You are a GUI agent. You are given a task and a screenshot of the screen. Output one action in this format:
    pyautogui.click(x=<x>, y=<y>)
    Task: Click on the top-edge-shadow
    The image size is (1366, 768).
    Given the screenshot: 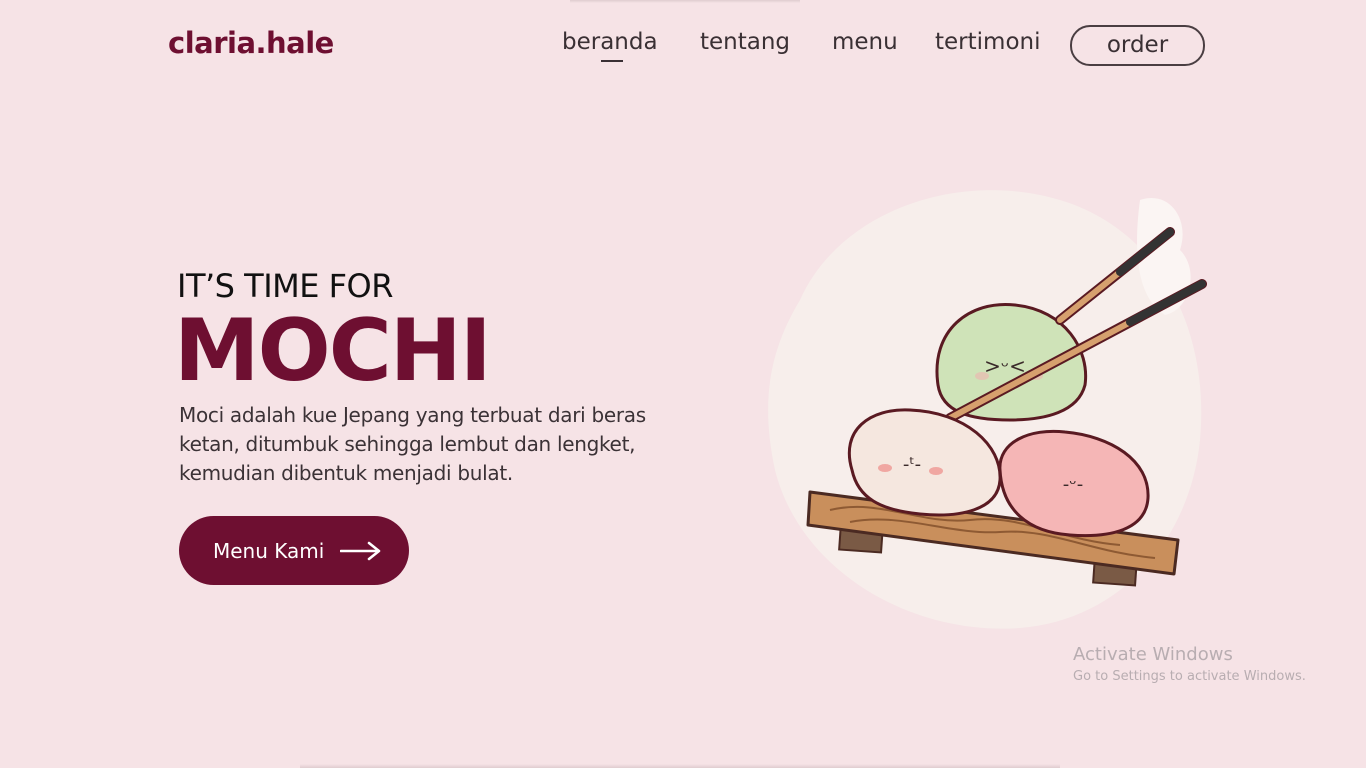 What is the action you would take?
    pyautogui.click(x=685, y=1)
    